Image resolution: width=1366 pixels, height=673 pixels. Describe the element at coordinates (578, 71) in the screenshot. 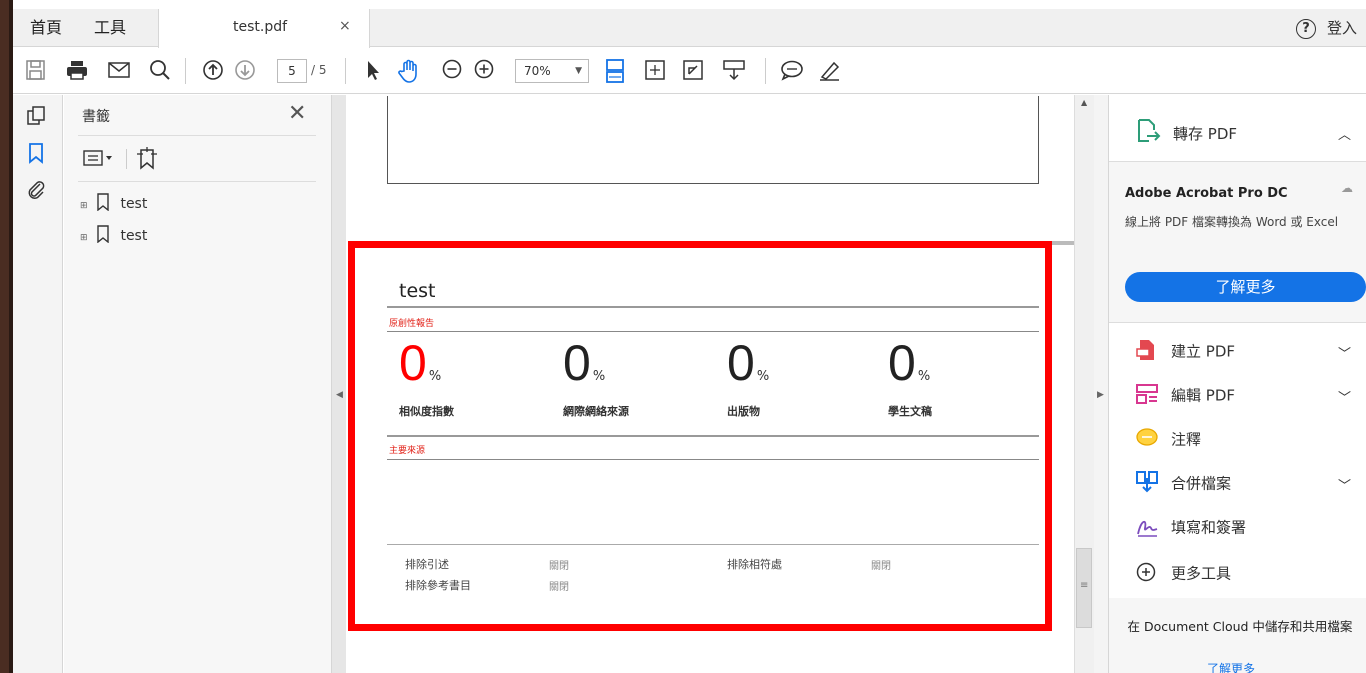

I see `chevron-down-icon: ▼` at that location.